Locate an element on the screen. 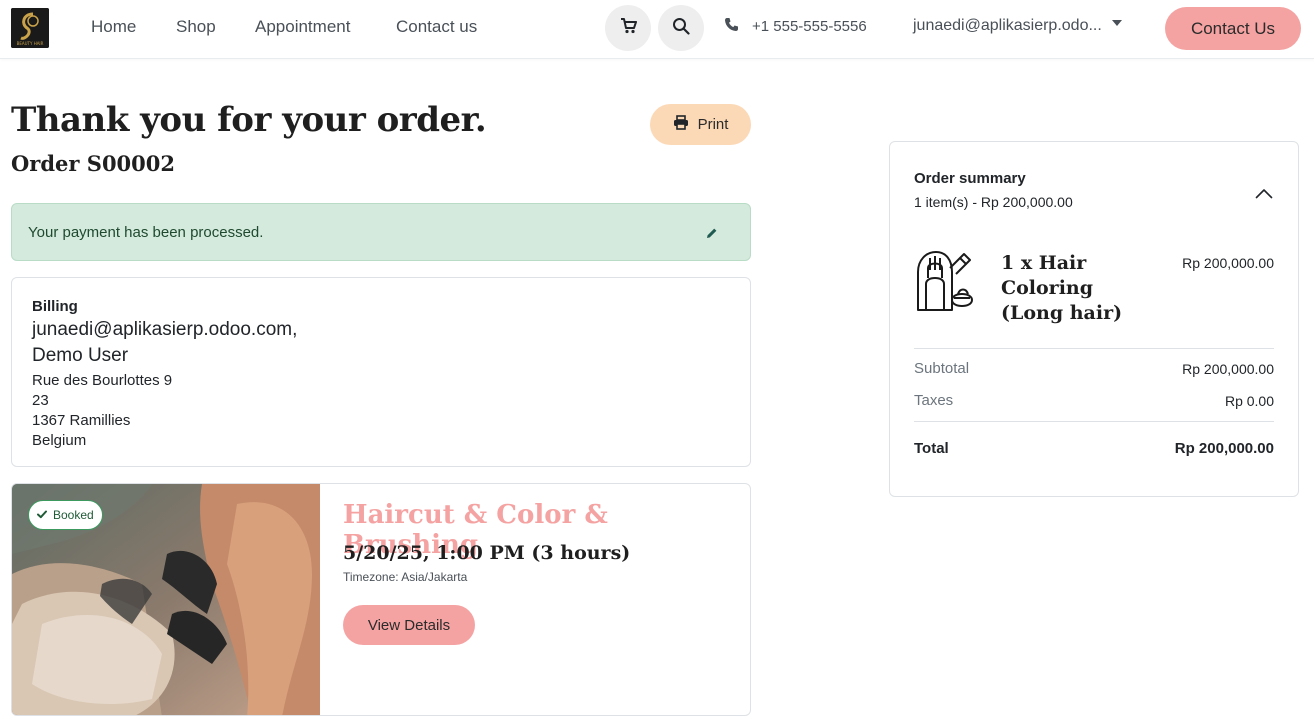 The height and width of the screenshot is (726, 1314). item-price: Rp 200,000.00 is located at coordinates (1228, 263).